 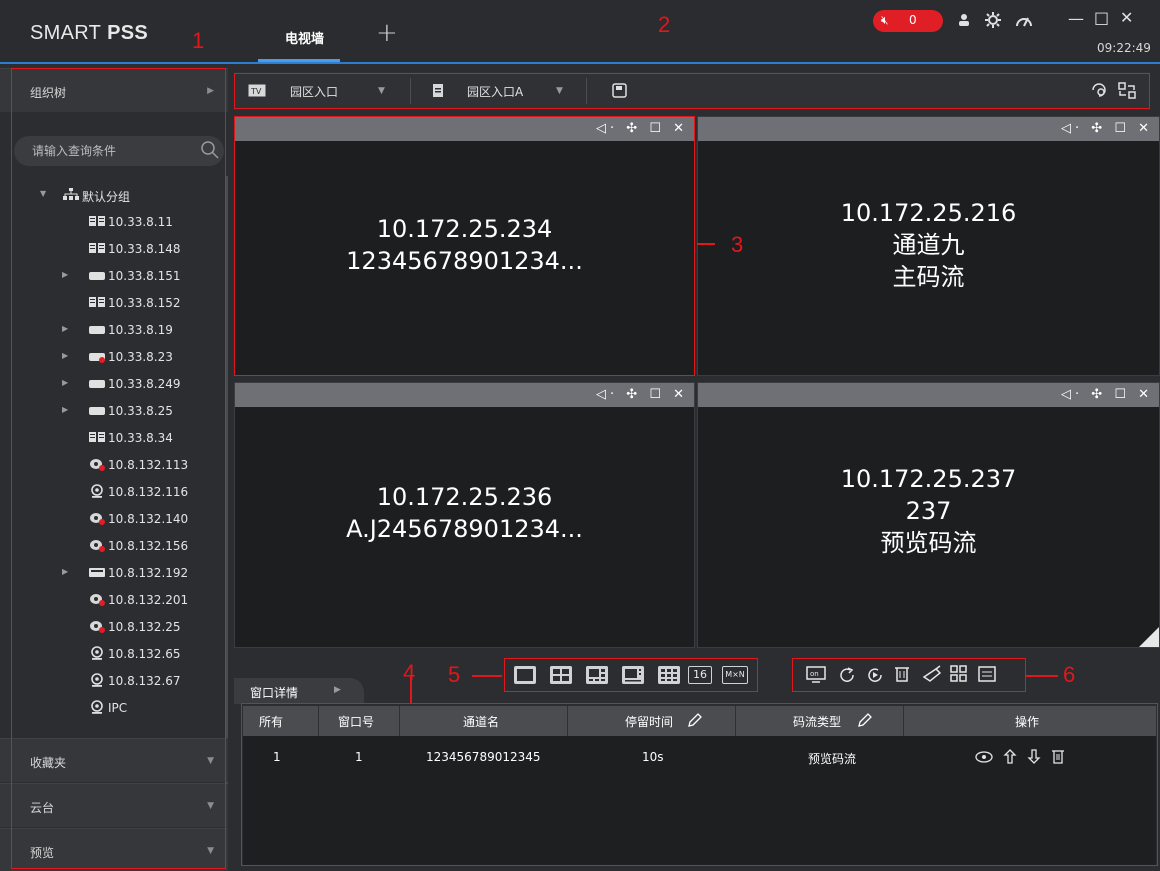 What do you see at coordinates (107, 151) in the screenshot?
I see `search-input` at bounding box center [107, 151].